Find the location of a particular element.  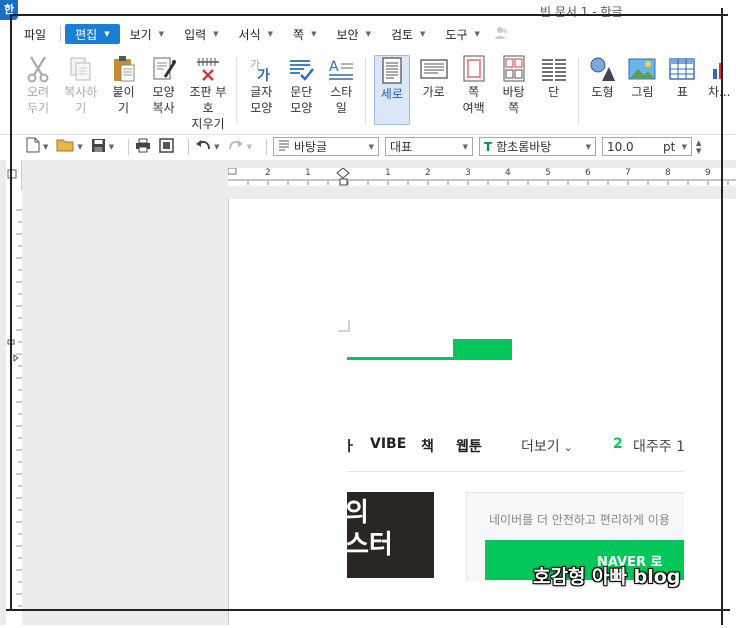

ruler-label: 1 is located at coordinates (388, 173).